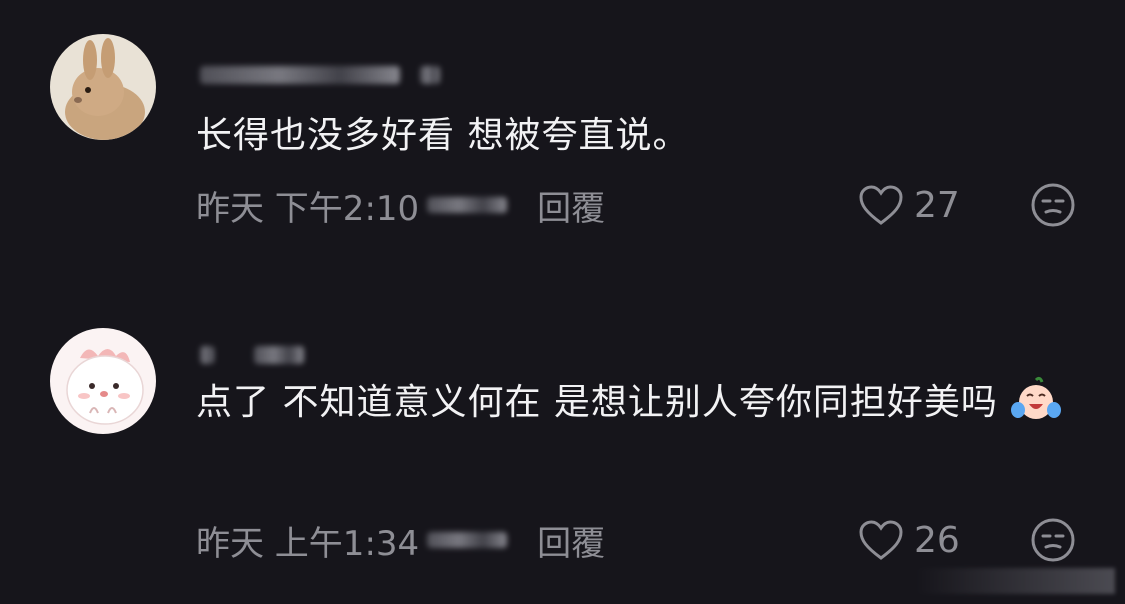  I want to click on like-button: 27, so click(909, 205).